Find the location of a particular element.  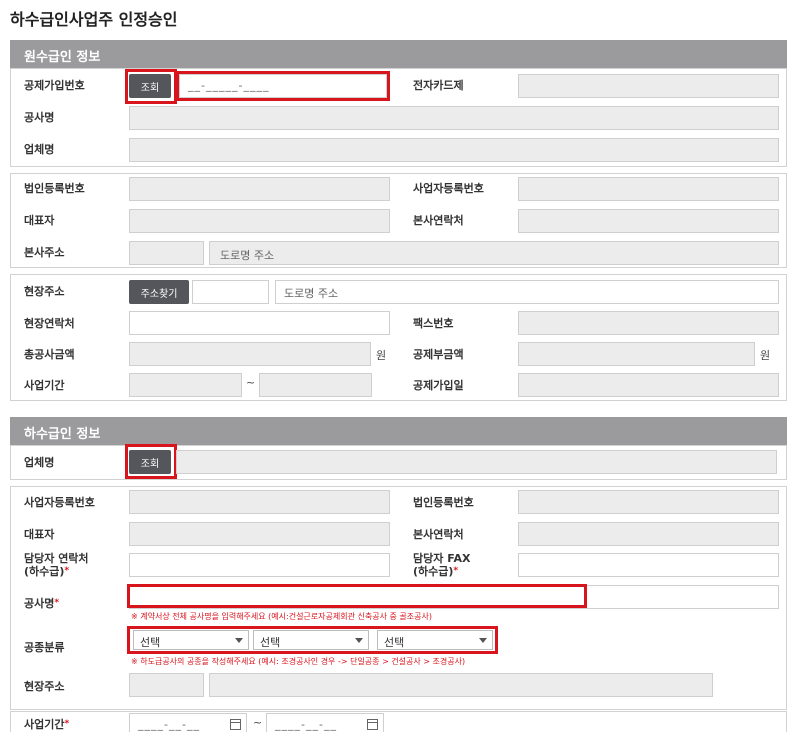

sub-hq-contact-label: 본사연락처 is located at coordinates (438, 534).